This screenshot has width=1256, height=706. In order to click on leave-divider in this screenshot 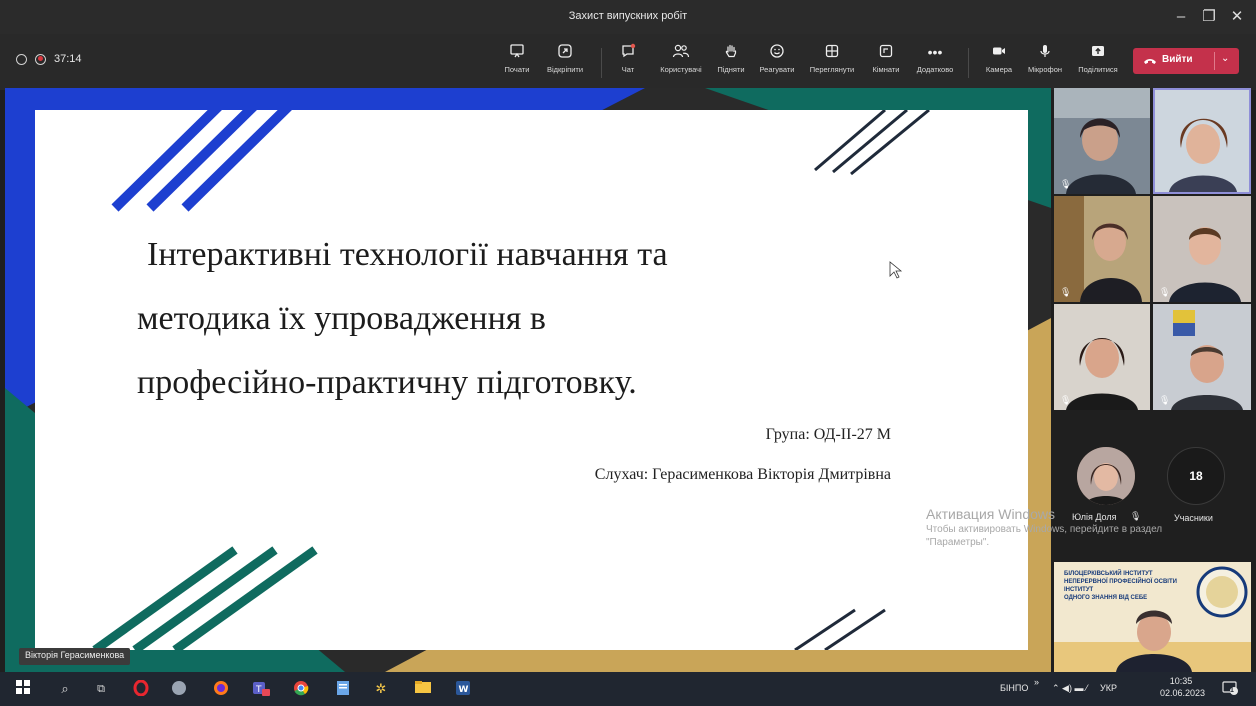, I will do `click(1214, 61)`.